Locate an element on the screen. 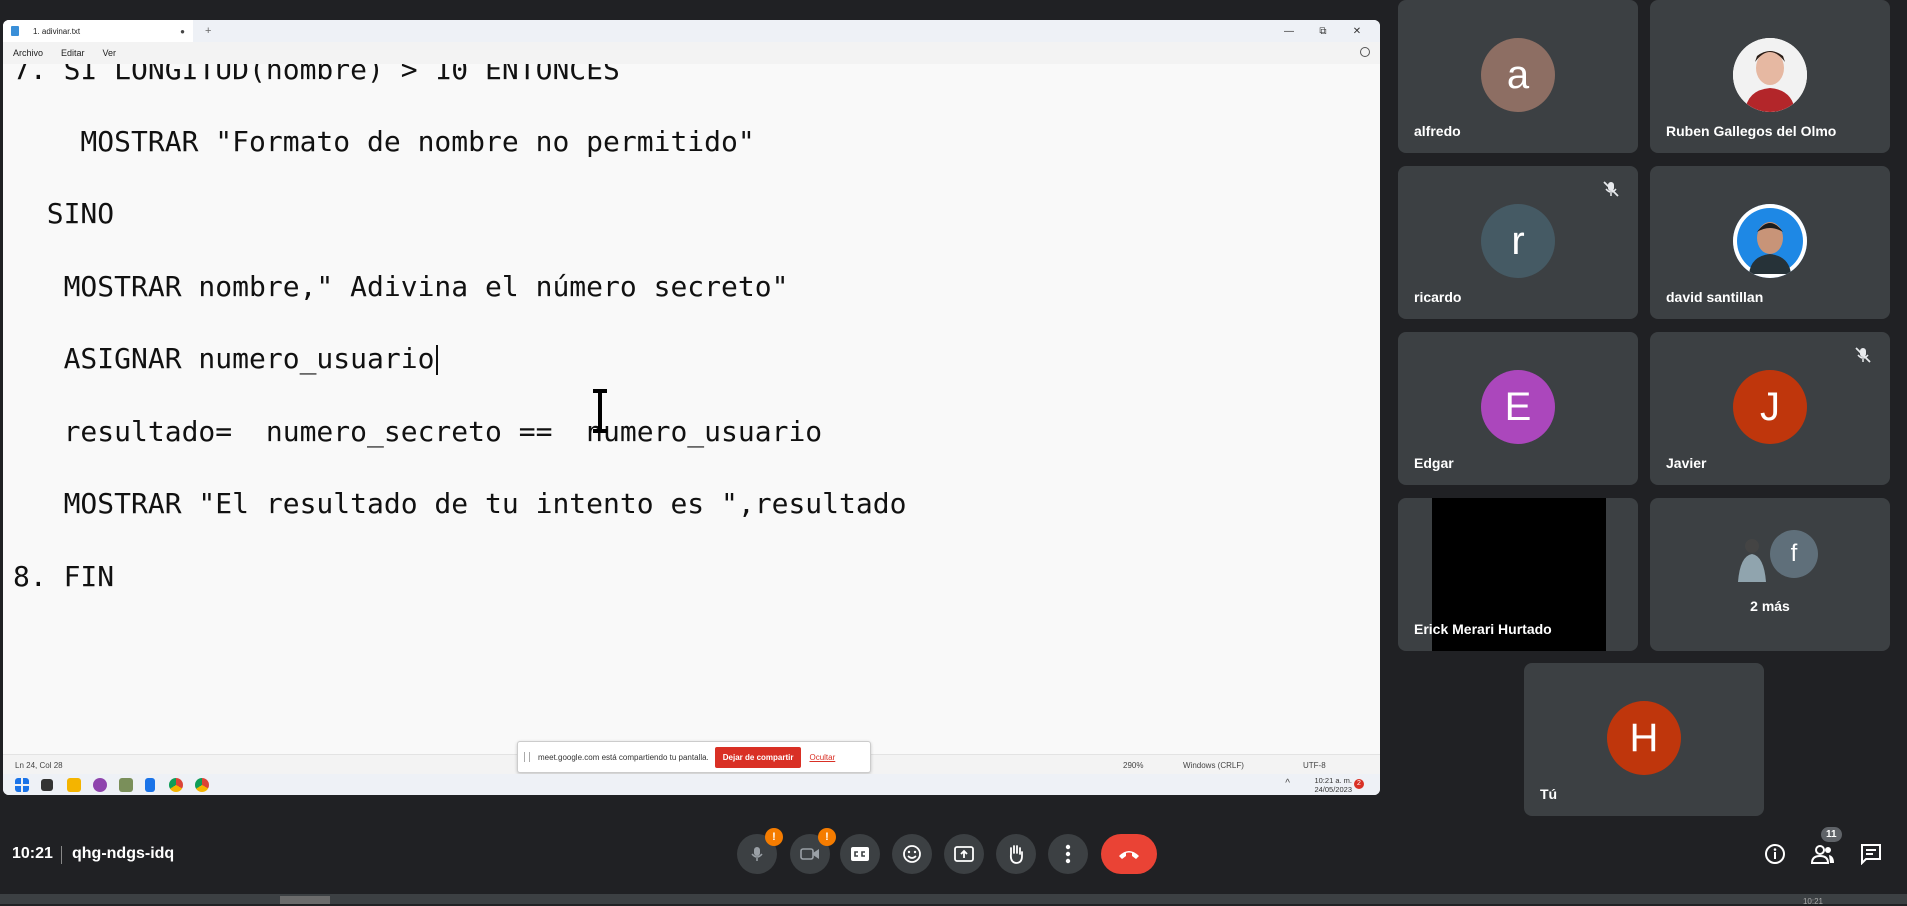 This screenshot has height=906, width=1907. people-icon is located at coordinates (1822, 854).